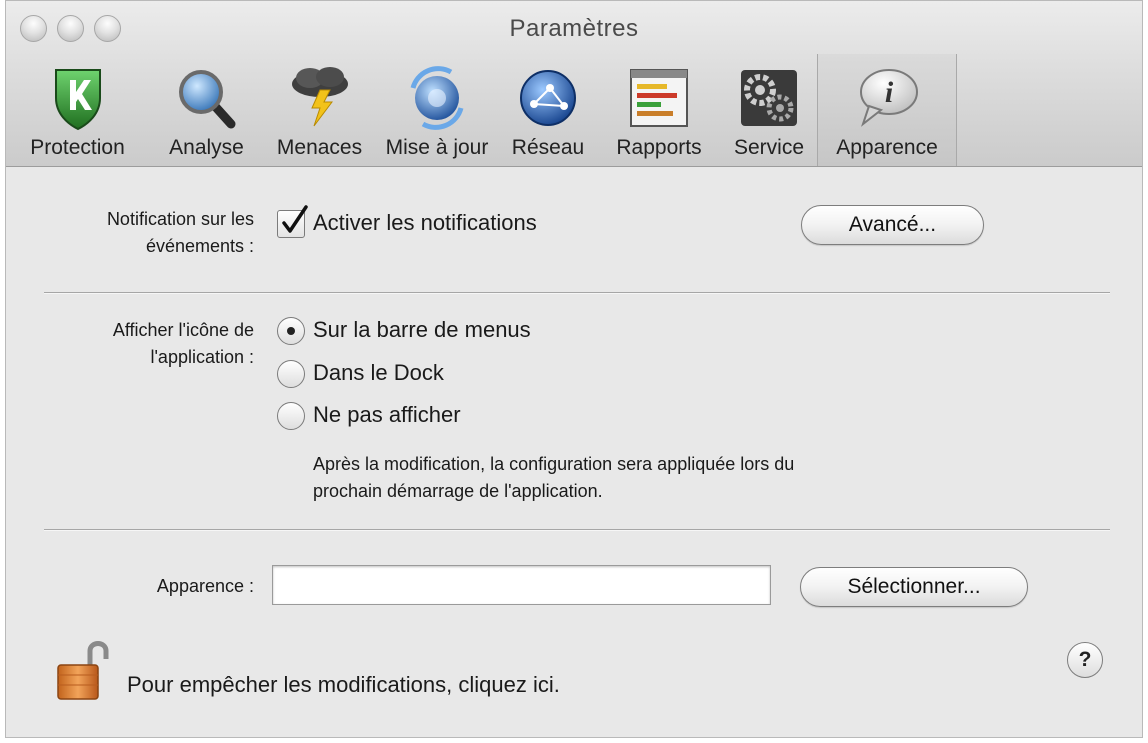 This screenshot has width=1148, height=743. What do you see at coordinates (387, 415) in the screenshot?
I see `radio-hide-label: Ne pas afficher` at bounding box center [387, 415].